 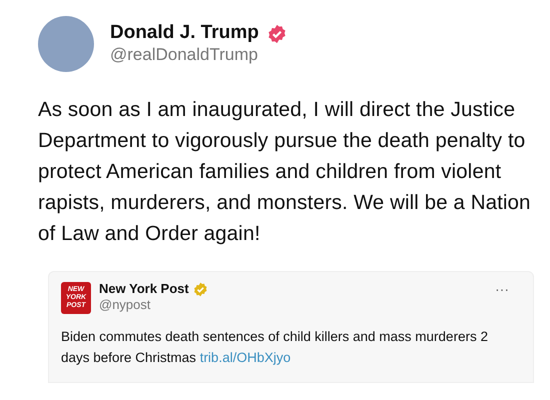 What do you see at coordinates (502, 289) in the screenshot?
I see `more-options-button: ···` at bounding box center [502, 289].